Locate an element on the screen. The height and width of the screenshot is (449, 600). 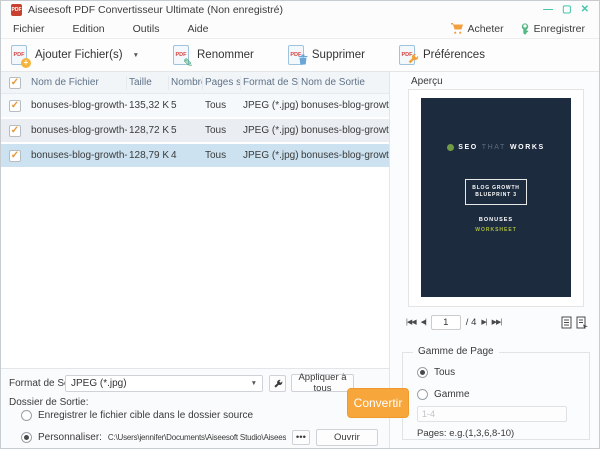
select-all-checkbox: ✓ is located at coordinates (15, 82).